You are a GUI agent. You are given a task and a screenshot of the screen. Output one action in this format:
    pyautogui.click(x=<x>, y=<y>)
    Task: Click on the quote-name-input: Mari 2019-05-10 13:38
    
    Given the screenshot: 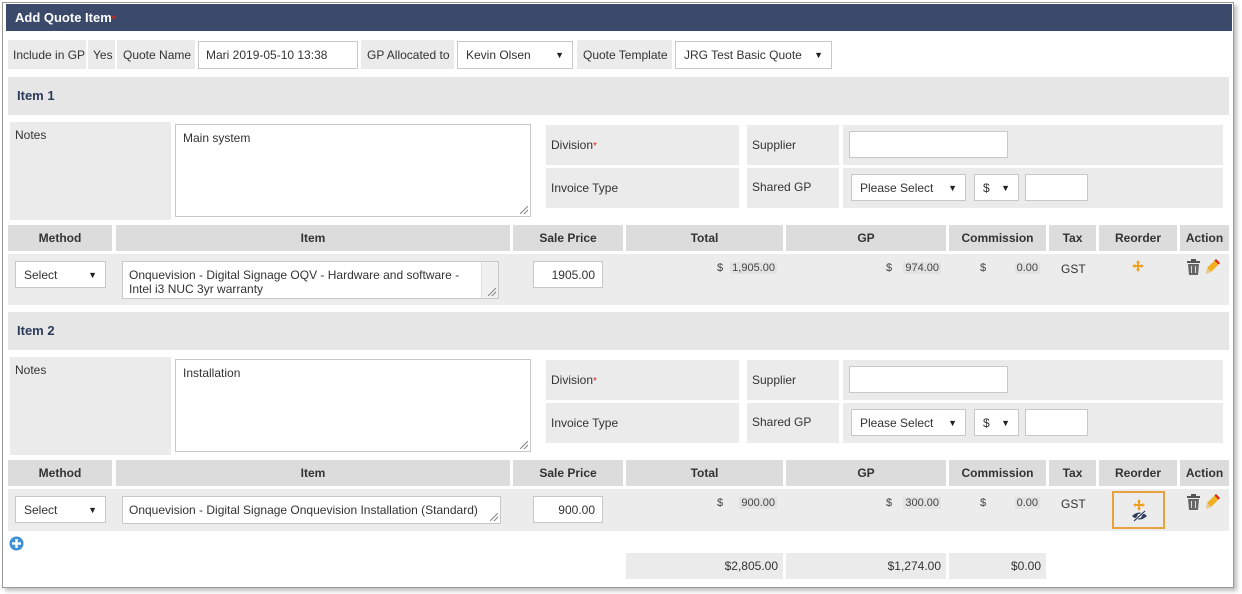 What is the action you would take?
    pyautogui.click(x=278, y=55)
    